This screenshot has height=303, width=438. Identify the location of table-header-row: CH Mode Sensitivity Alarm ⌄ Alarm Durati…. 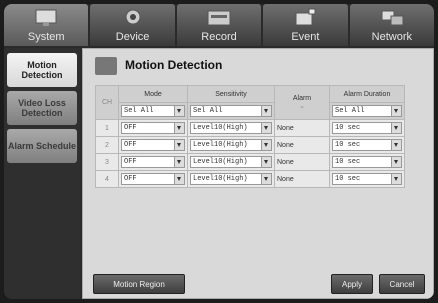
(250, 102).